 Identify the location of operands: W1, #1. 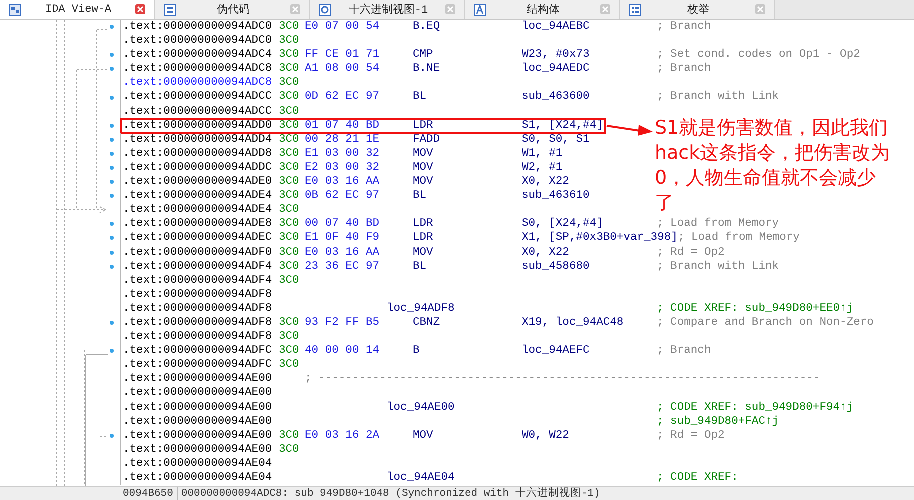
(543, 153).